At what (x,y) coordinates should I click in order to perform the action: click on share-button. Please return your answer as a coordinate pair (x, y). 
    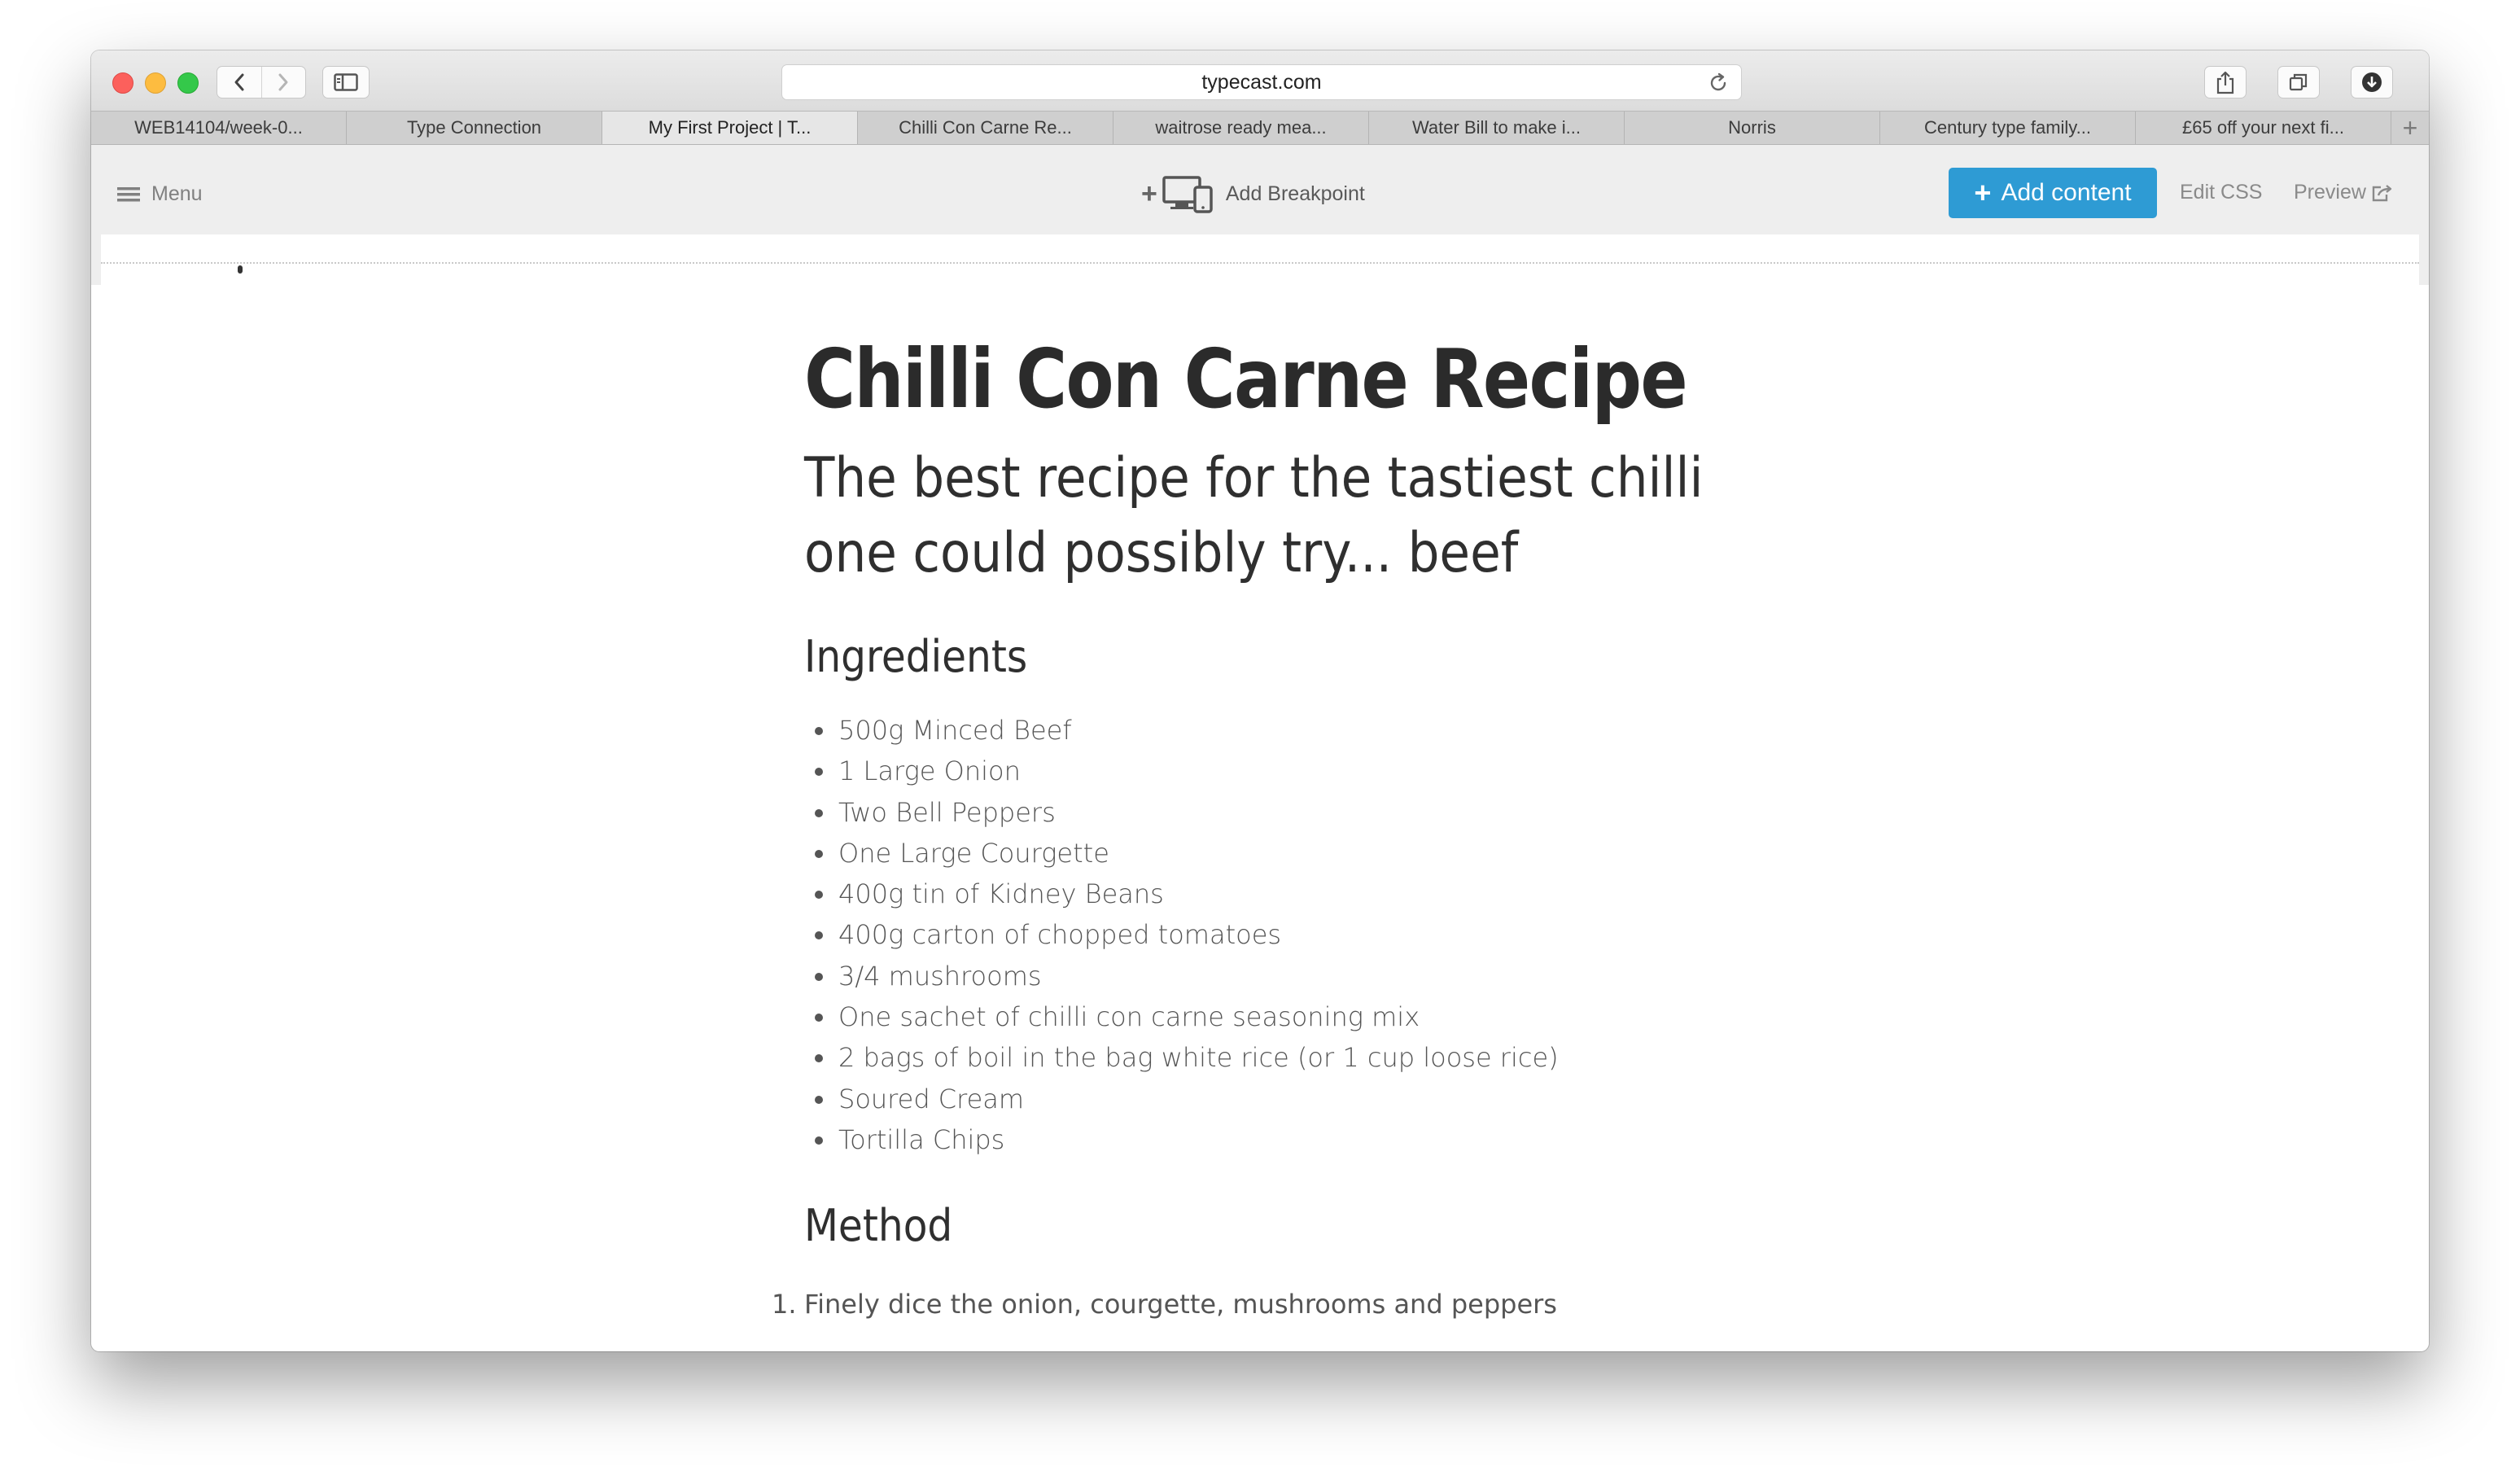
    Looking at the image, I should click on (2225, 82).